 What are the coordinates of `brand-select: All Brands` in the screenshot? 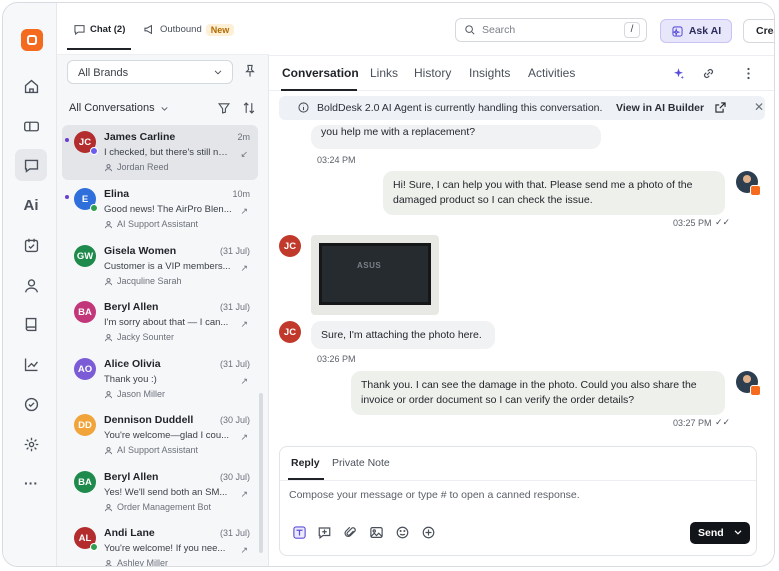 It's located at (150, 72).